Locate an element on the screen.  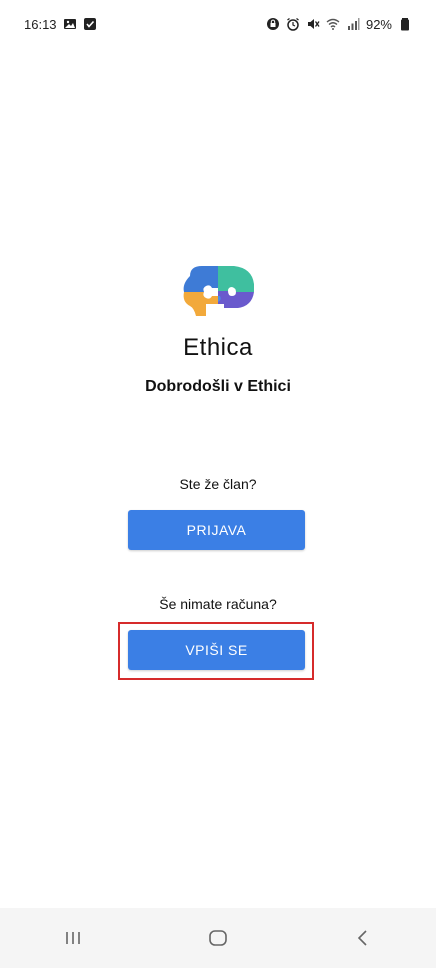
mute-icon is located at coordinates (313, 24).